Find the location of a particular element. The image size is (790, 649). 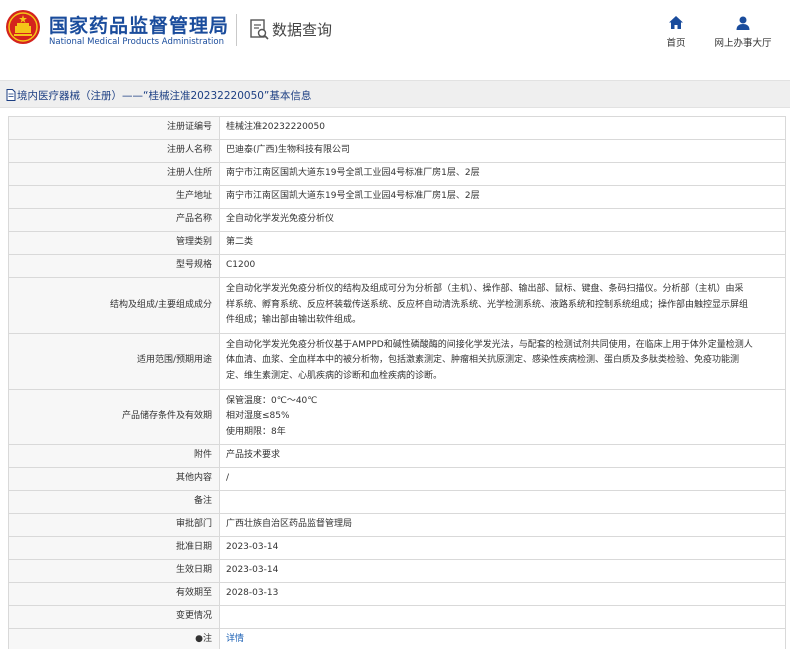

national-emblem-icon is located at coordinates (23, 27).